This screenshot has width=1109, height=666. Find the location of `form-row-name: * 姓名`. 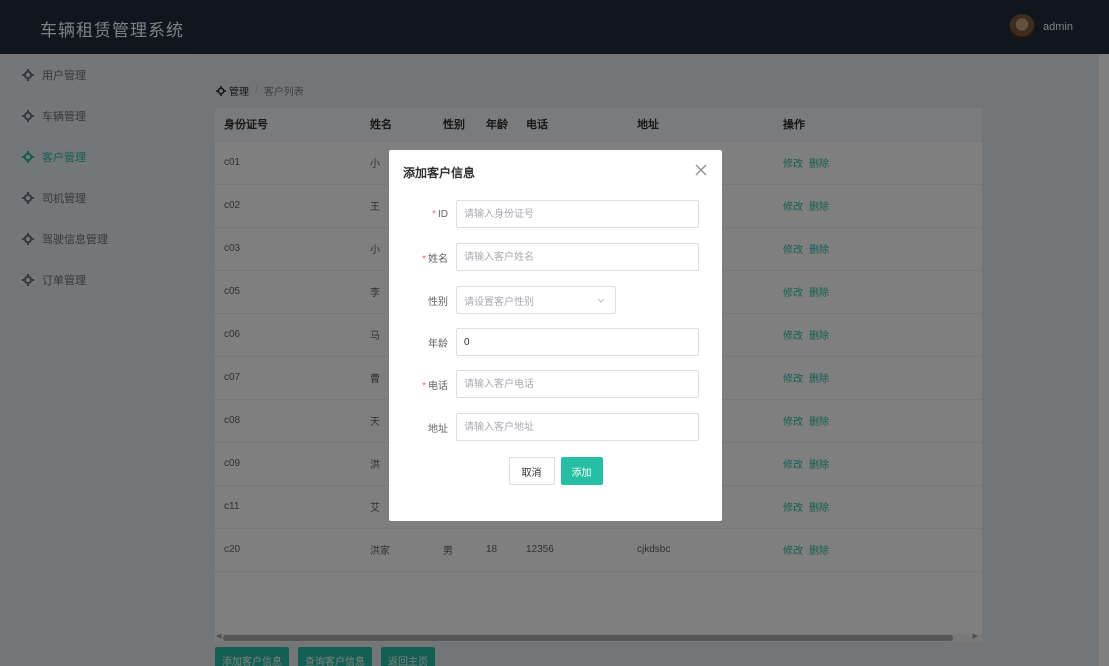

form-row-name: * 姓名 is located at coordinates (555, 257).